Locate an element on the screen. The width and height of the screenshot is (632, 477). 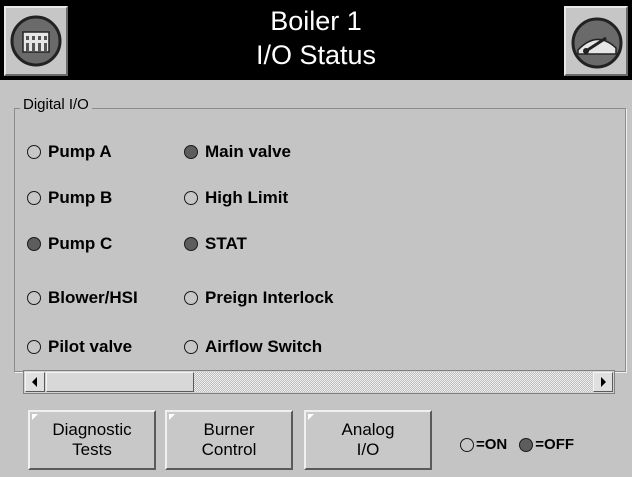
window-subtitle: I/O Status is located at coordinates (316, 55).